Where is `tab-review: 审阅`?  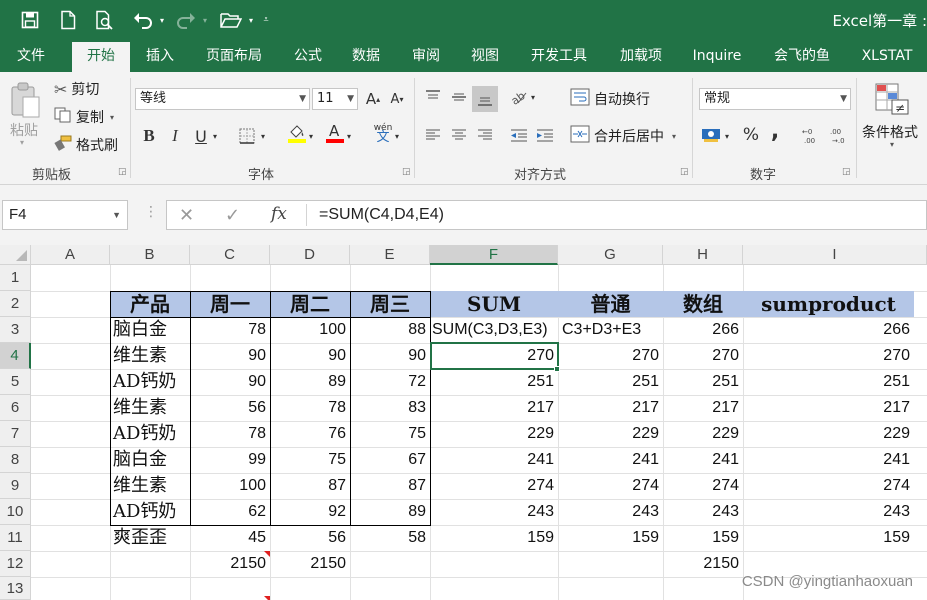
tab-review: 审阅 is located at coordinates (426, 56).